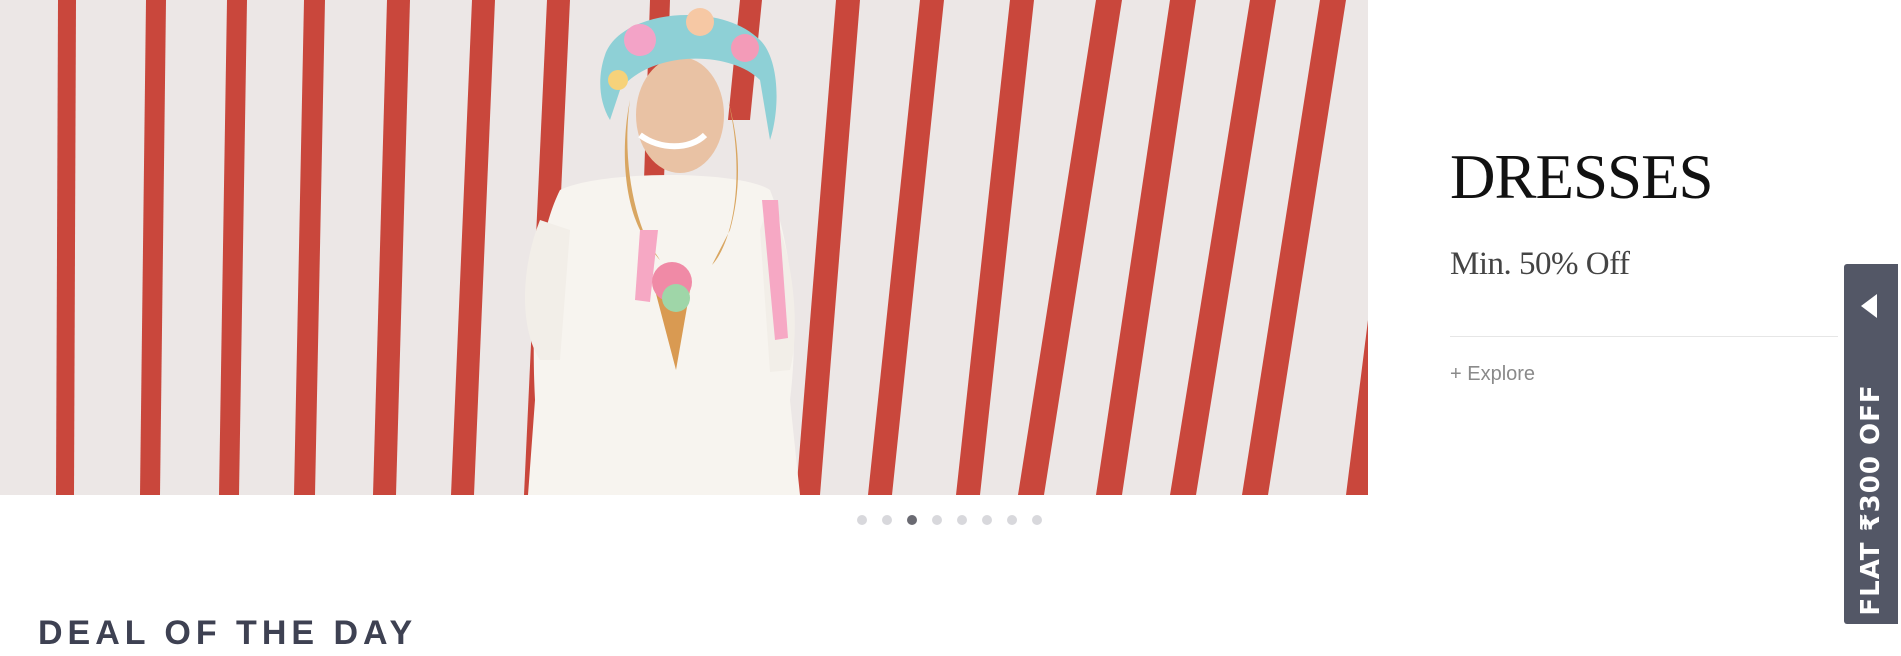 Image resolution: width=1901 pixels, height=656 pixels. I want to click on carousel-dot-active, so click(912, 520).